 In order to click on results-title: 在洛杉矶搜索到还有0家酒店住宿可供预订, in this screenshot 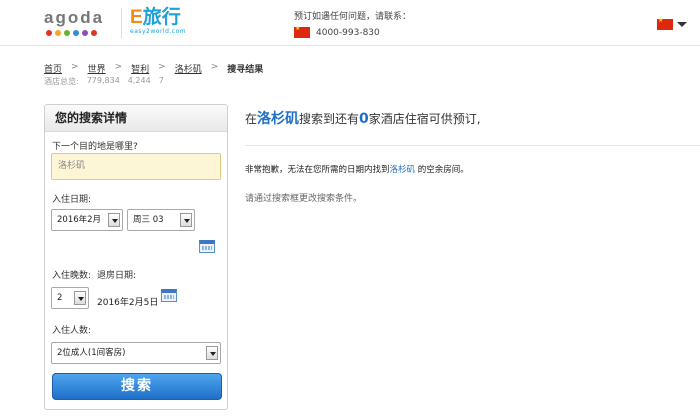, I will do `click(363, 118)`.